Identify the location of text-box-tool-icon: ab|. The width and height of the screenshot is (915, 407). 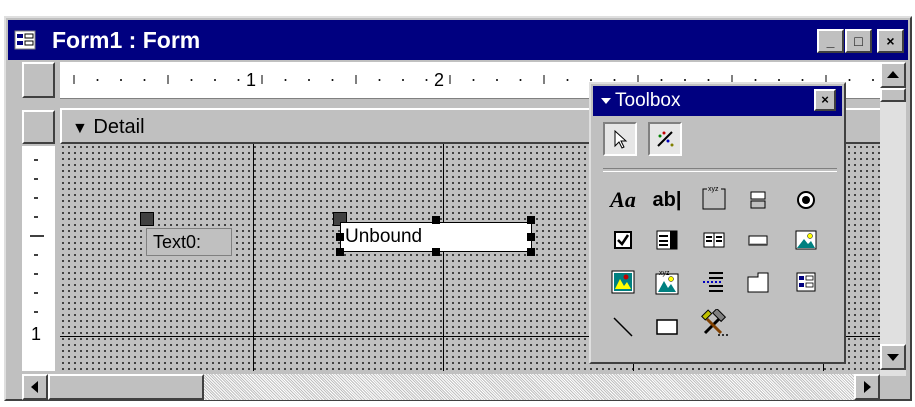
(667, 200).